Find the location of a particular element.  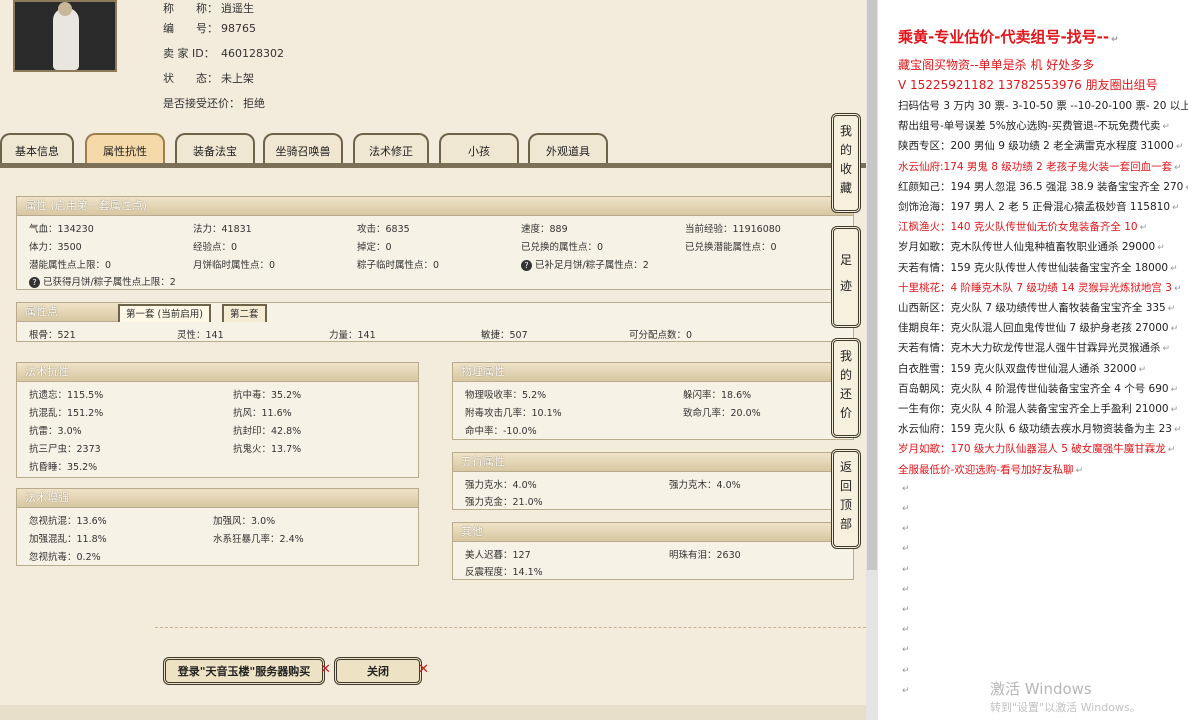

resist-header: 法术抗性 is located at coordinates (217, 372).